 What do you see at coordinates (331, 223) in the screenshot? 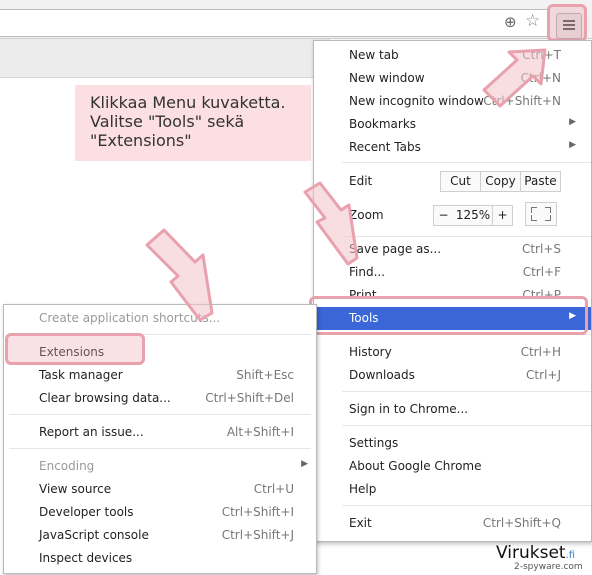
I see `arrow-to-tools` at bounding box center [331, 223].